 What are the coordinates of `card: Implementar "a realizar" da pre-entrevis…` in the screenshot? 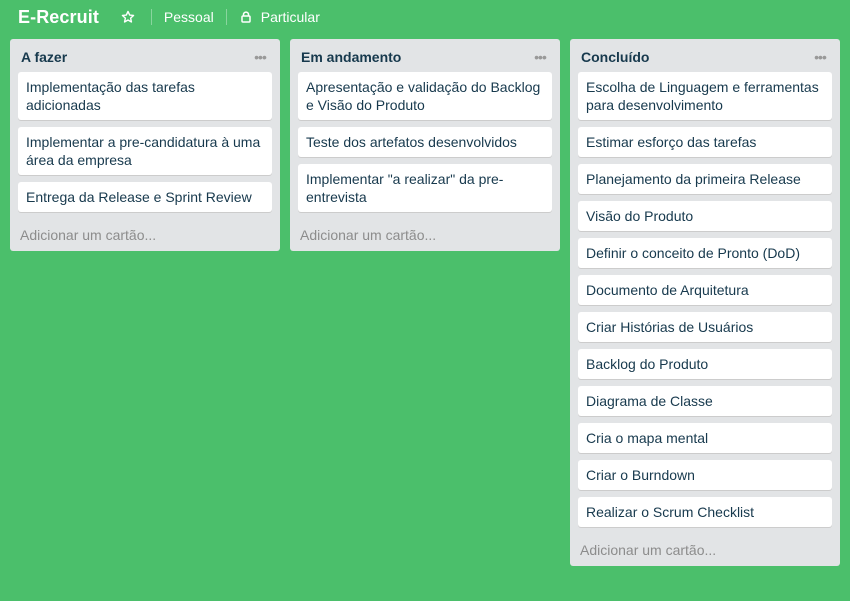 It's located at (425, 188).